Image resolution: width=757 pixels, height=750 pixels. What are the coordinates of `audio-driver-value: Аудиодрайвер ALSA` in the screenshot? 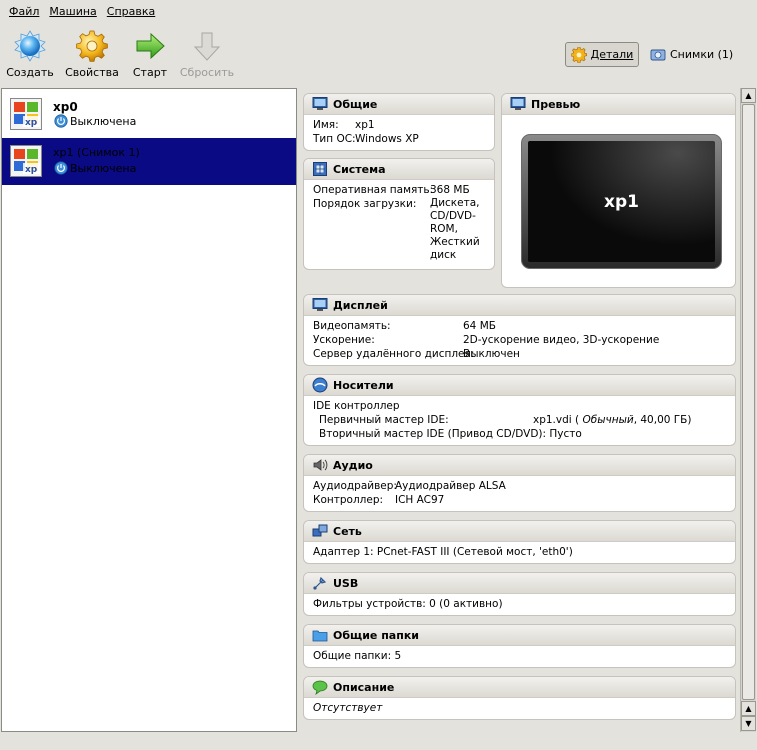 It's located at (450, 486).